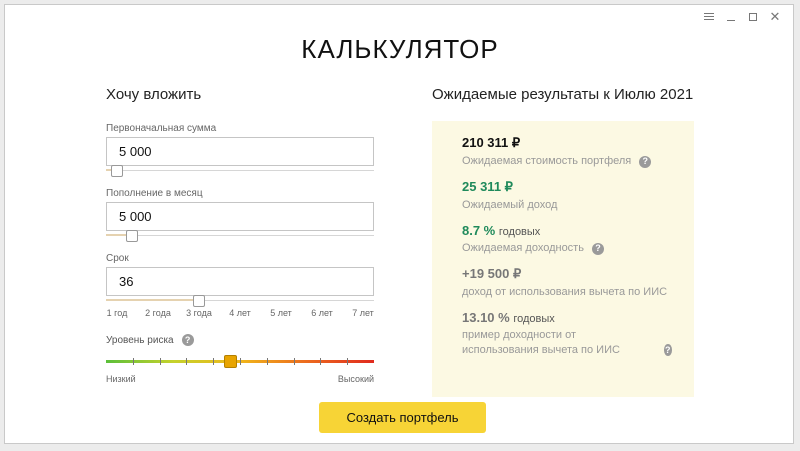 Image resolution: width=800 pixels, height=451 pixels. I want to click on term-mark: 6 лет, so click(322, 313).